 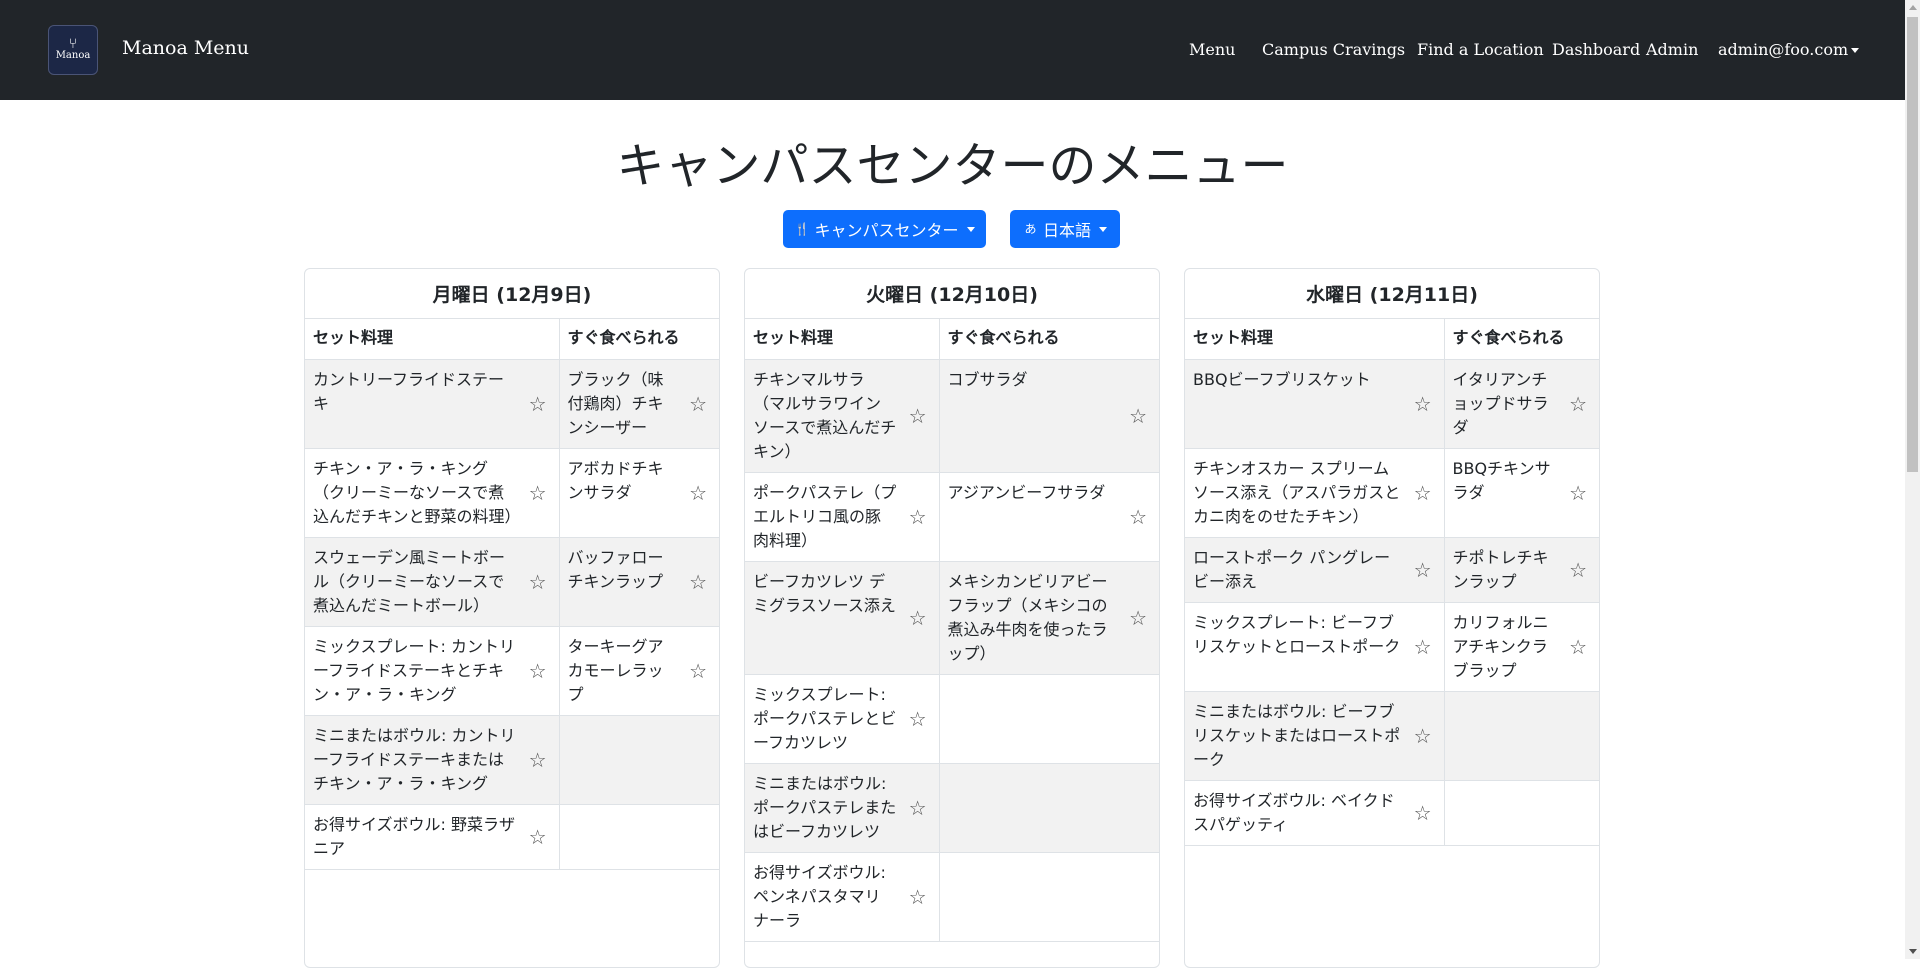 What do you see at coordinates (1315, 812) in the screenshot?
I see `menu-item: お得サイズボウル: ベイクドスパゲッティ ☆` at bounding box center [1315, 812].